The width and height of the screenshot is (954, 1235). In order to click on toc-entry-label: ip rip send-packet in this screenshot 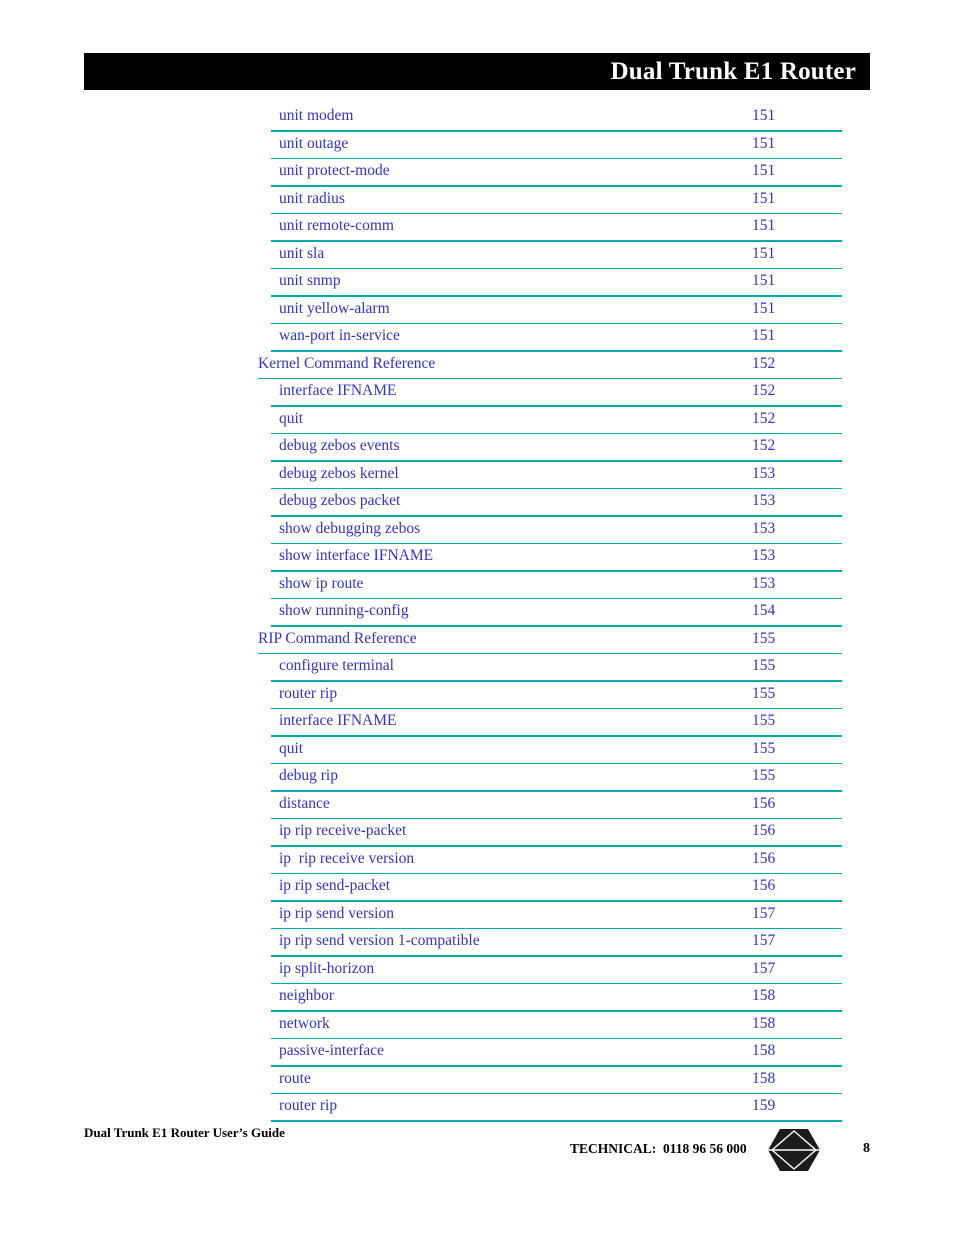, I will do `click(334, 886)`.